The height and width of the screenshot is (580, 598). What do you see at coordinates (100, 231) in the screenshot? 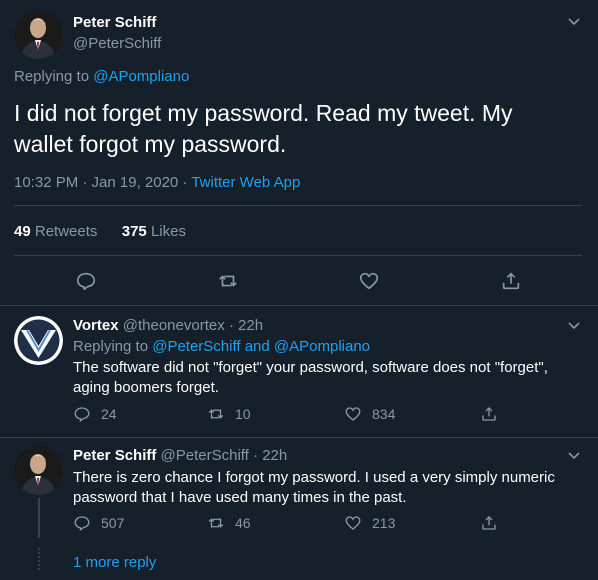
I see `tweet-stats: 49 Retweets 375 Likes` at bounding box center [100, 231].